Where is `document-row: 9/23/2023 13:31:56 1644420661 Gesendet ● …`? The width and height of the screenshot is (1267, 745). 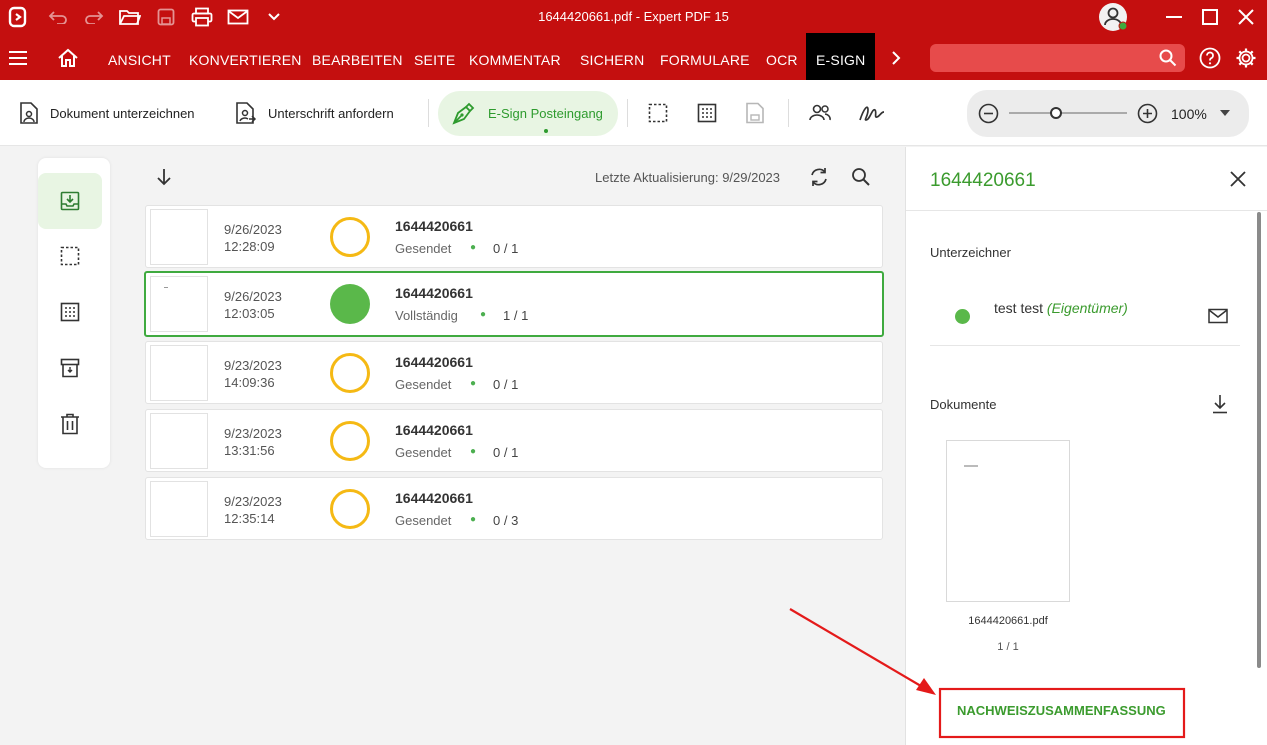
document-row: 9/23/2023 13:31:56 1644420661 Gesendet ● … is located at coordinates (514, 440).